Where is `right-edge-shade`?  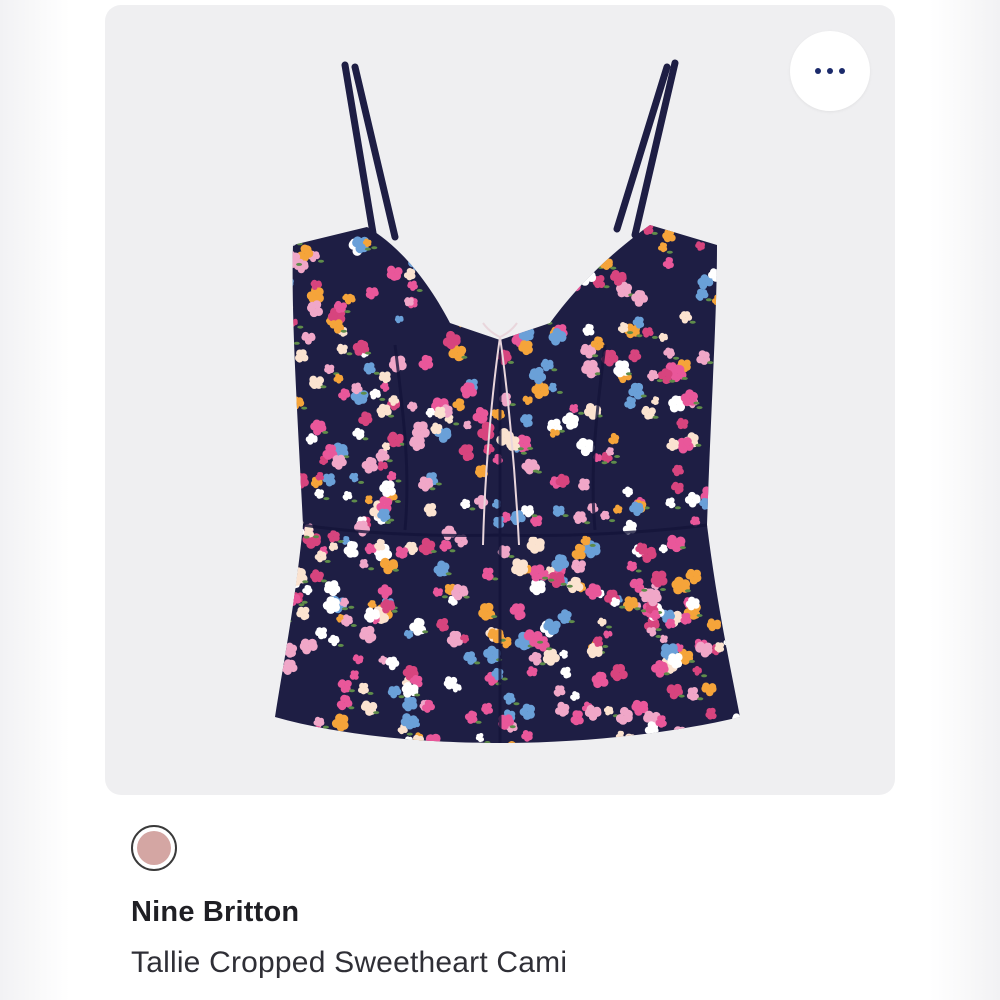 right-edge-shade is located at coordinates (965, 500).